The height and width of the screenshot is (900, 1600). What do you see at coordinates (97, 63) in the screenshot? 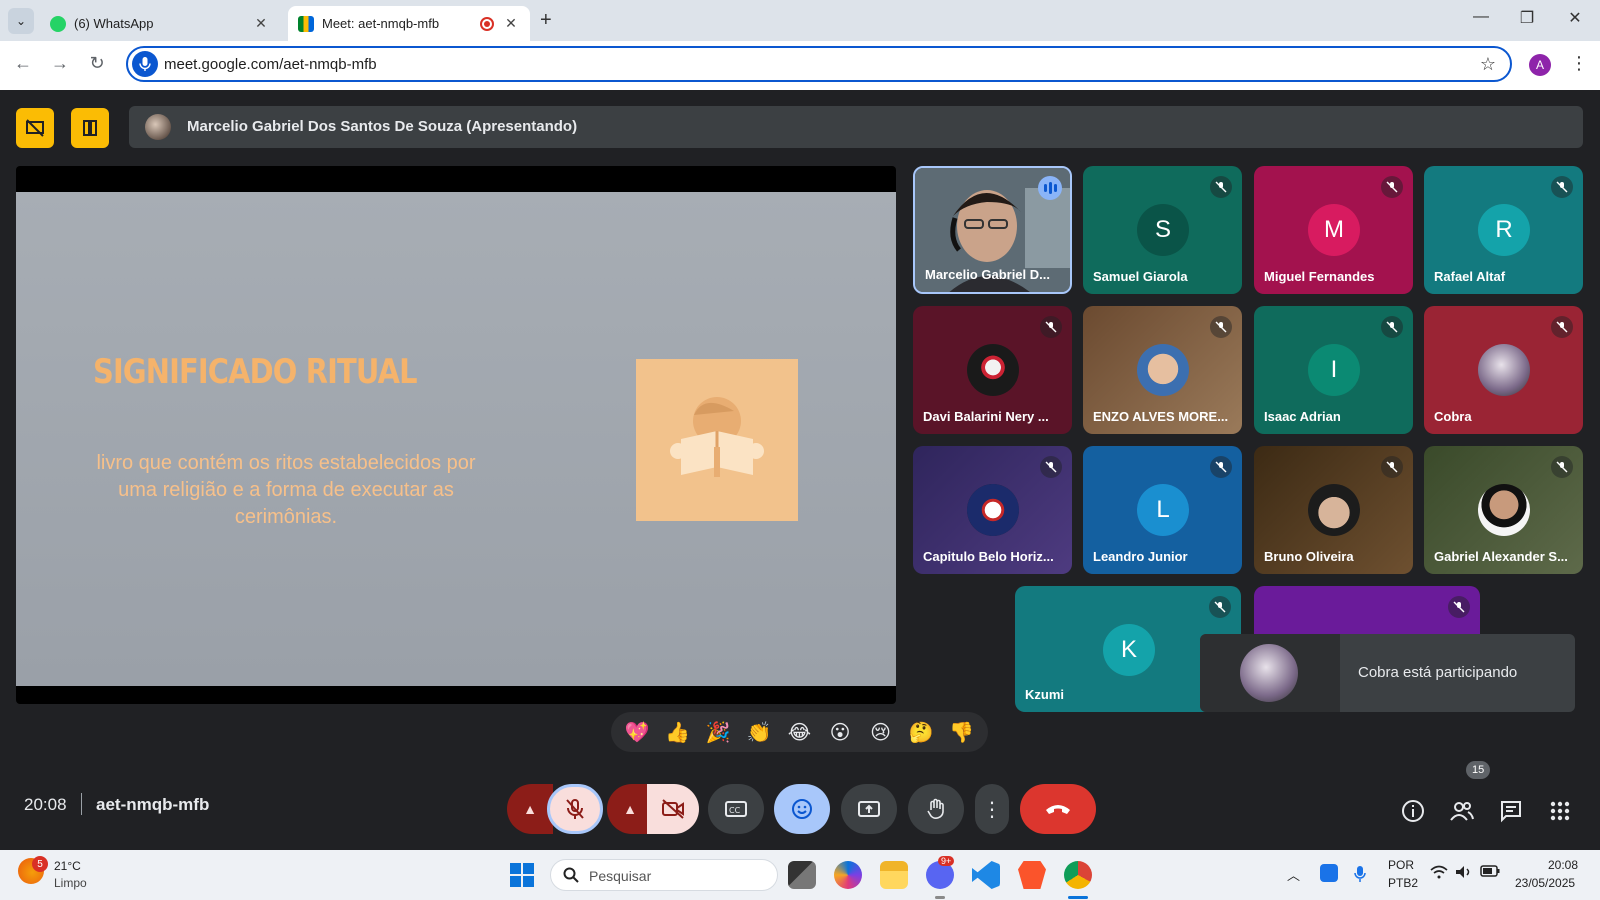
I see `reload-button: ↻` at bounding box center [97, 63].